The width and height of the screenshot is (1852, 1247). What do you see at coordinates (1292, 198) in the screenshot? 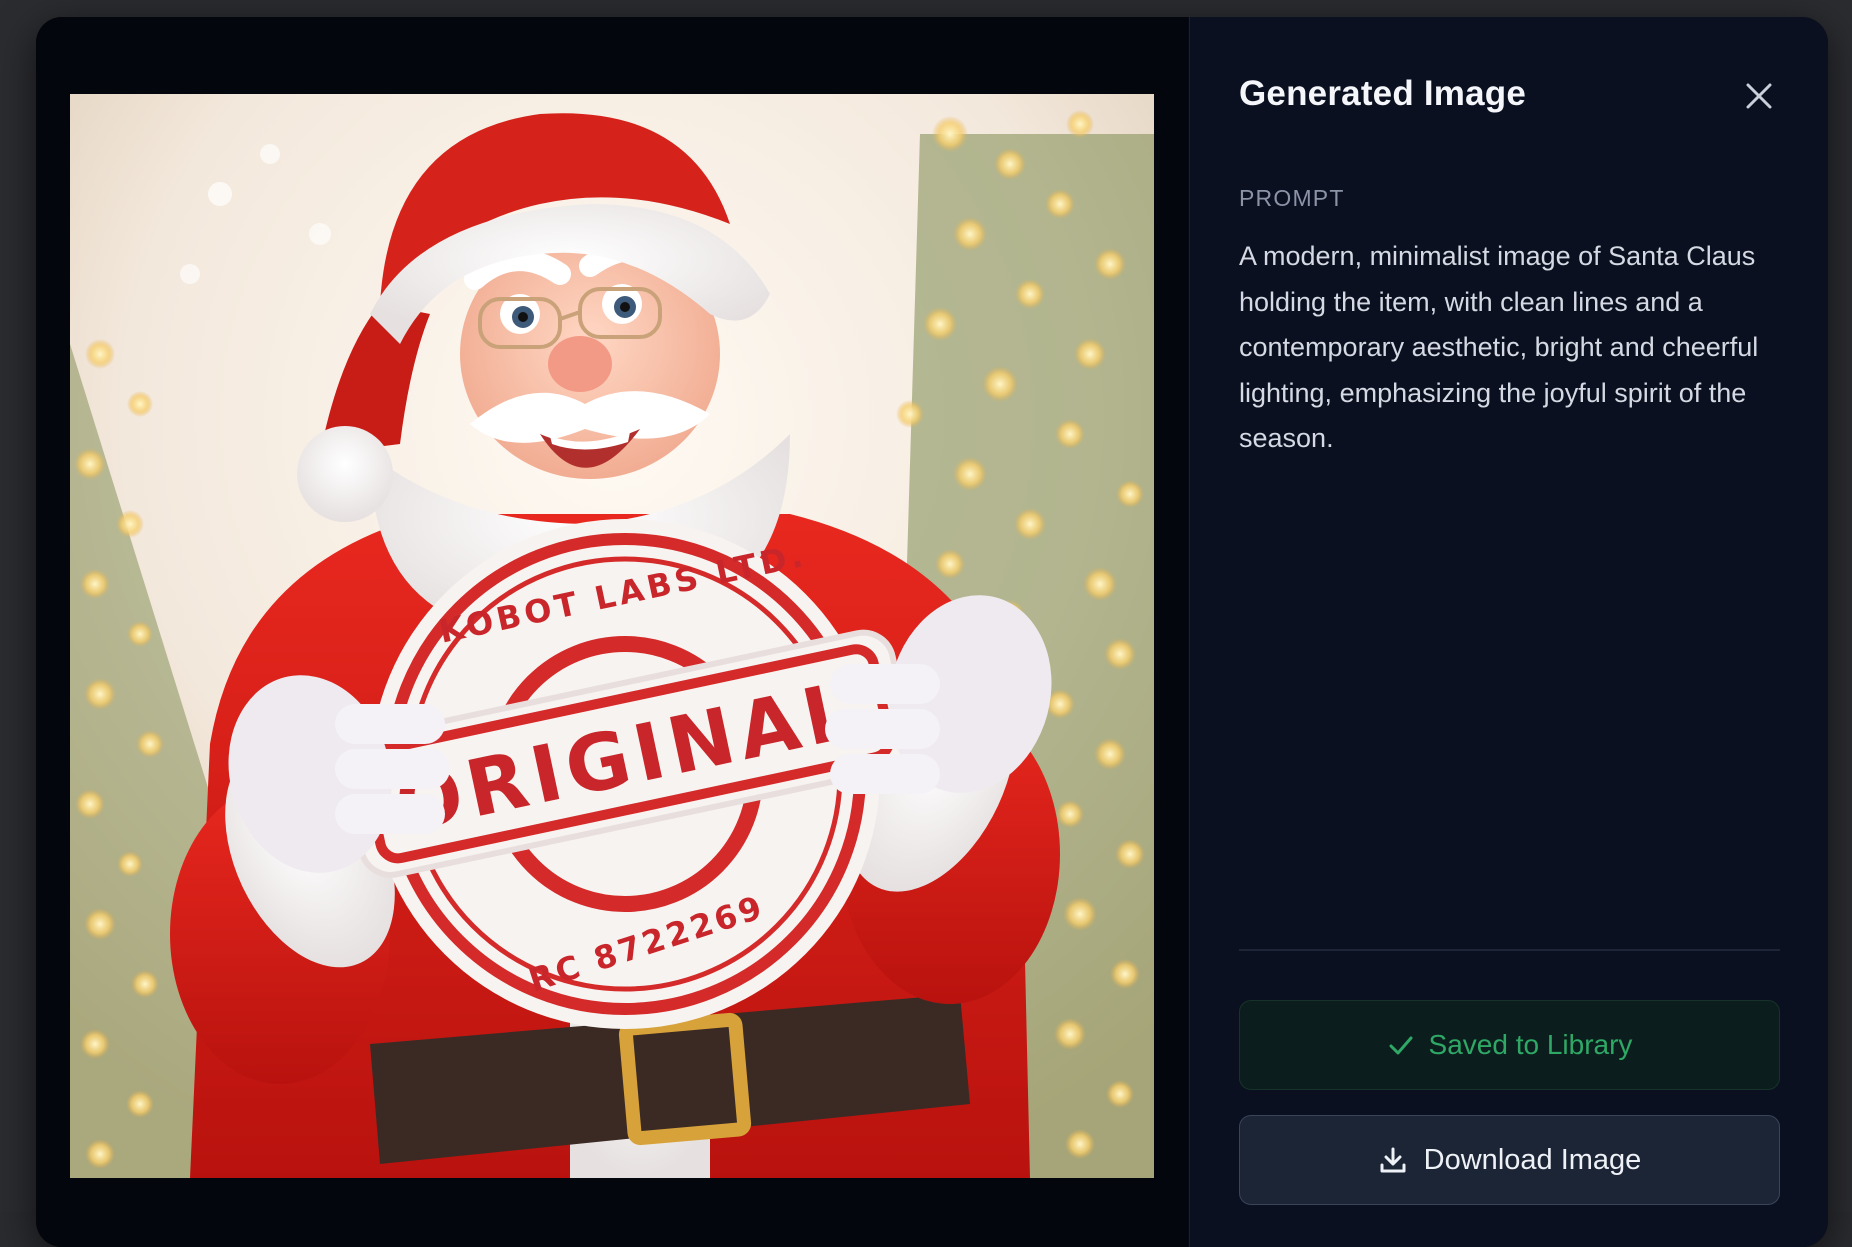
I see `prompt-label: PROMPT` at bounding box center [1292, 198].